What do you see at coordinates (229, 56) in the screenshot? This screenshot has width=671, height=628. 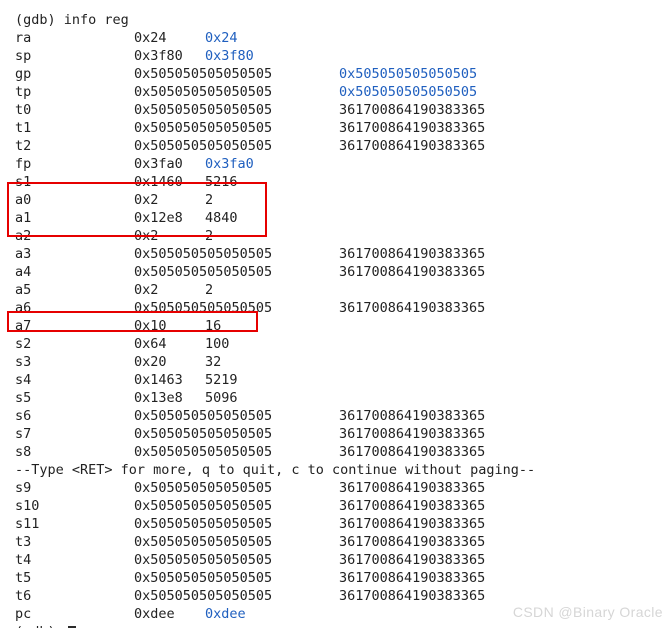 I see `register-natural-value: 0x3f80` at bounding box center [229, 56].